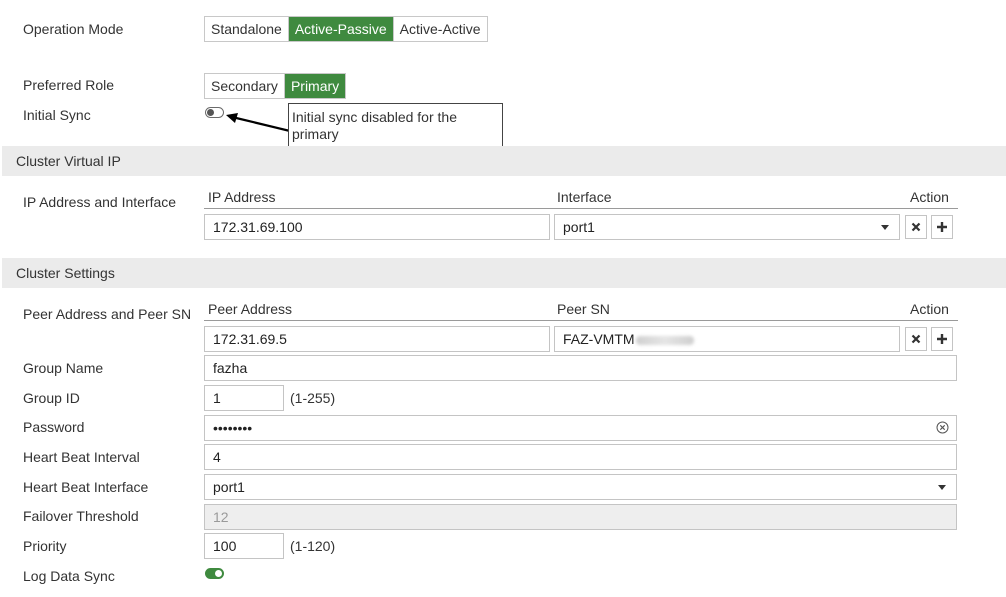 This screenshot has width=1006, height=597. I want to click on password-input: ••••••••, so click(580, 428).